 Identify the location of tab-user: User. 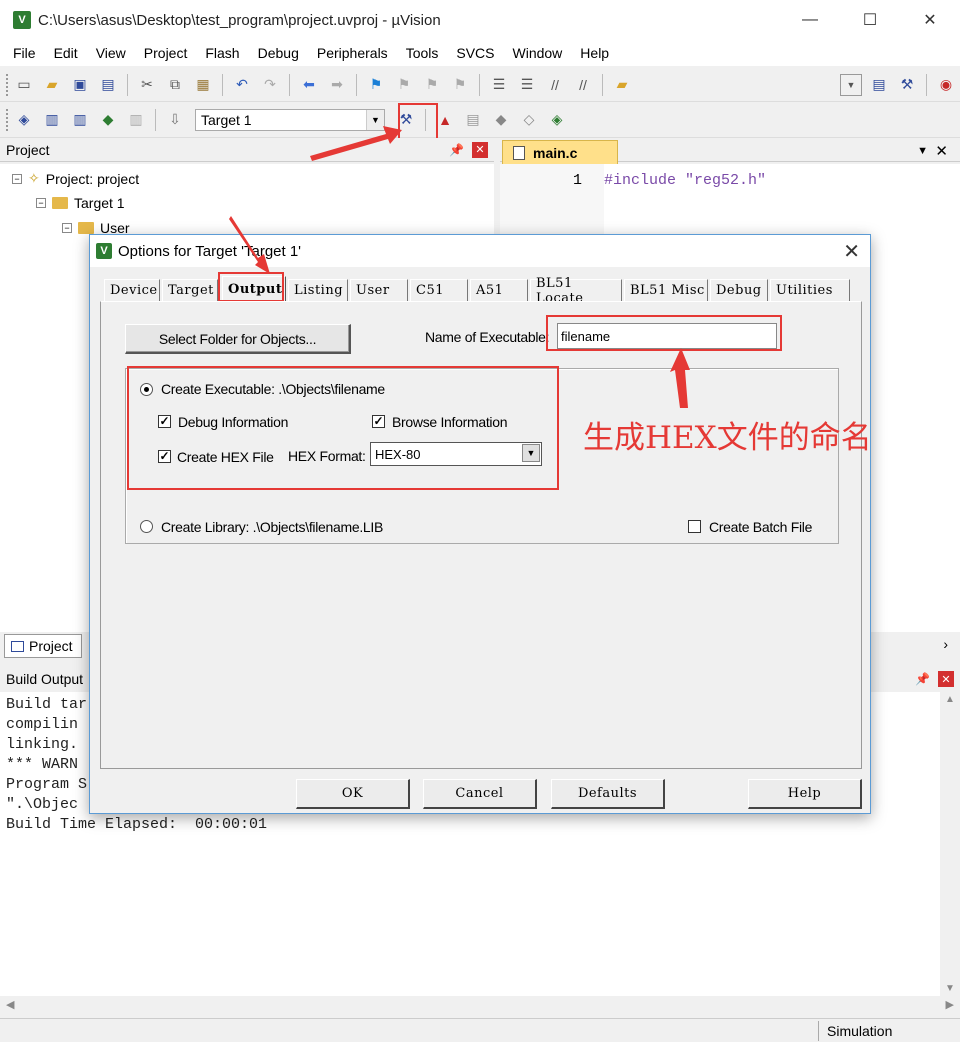
(379, 290).